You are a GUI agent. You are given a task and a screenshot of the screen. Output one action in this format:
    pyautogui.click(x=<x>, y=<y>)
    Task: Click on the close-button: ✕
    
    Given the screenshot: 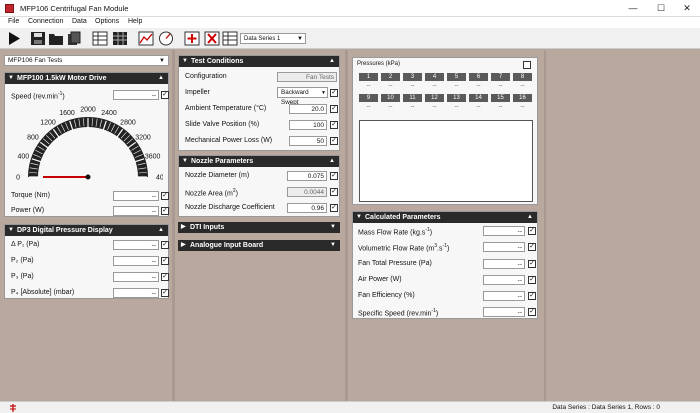 What is the action you would take?
    pyautogui.click(x=687, y=8)
    